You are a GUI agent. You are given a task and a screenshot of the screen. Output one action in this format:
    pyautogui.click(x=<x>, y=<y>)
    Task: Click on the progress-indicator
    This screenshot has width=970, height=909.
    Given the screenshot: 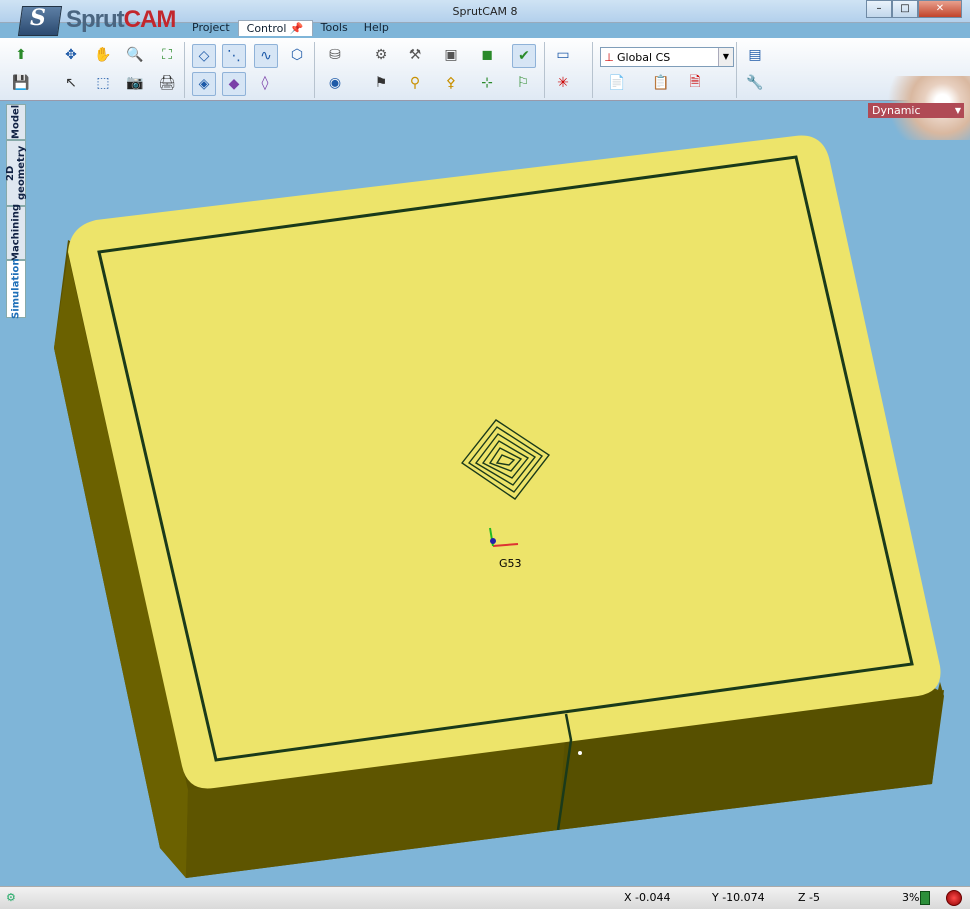 What is the action you would take?
    pyautogui.click(x=925, y=898)
    